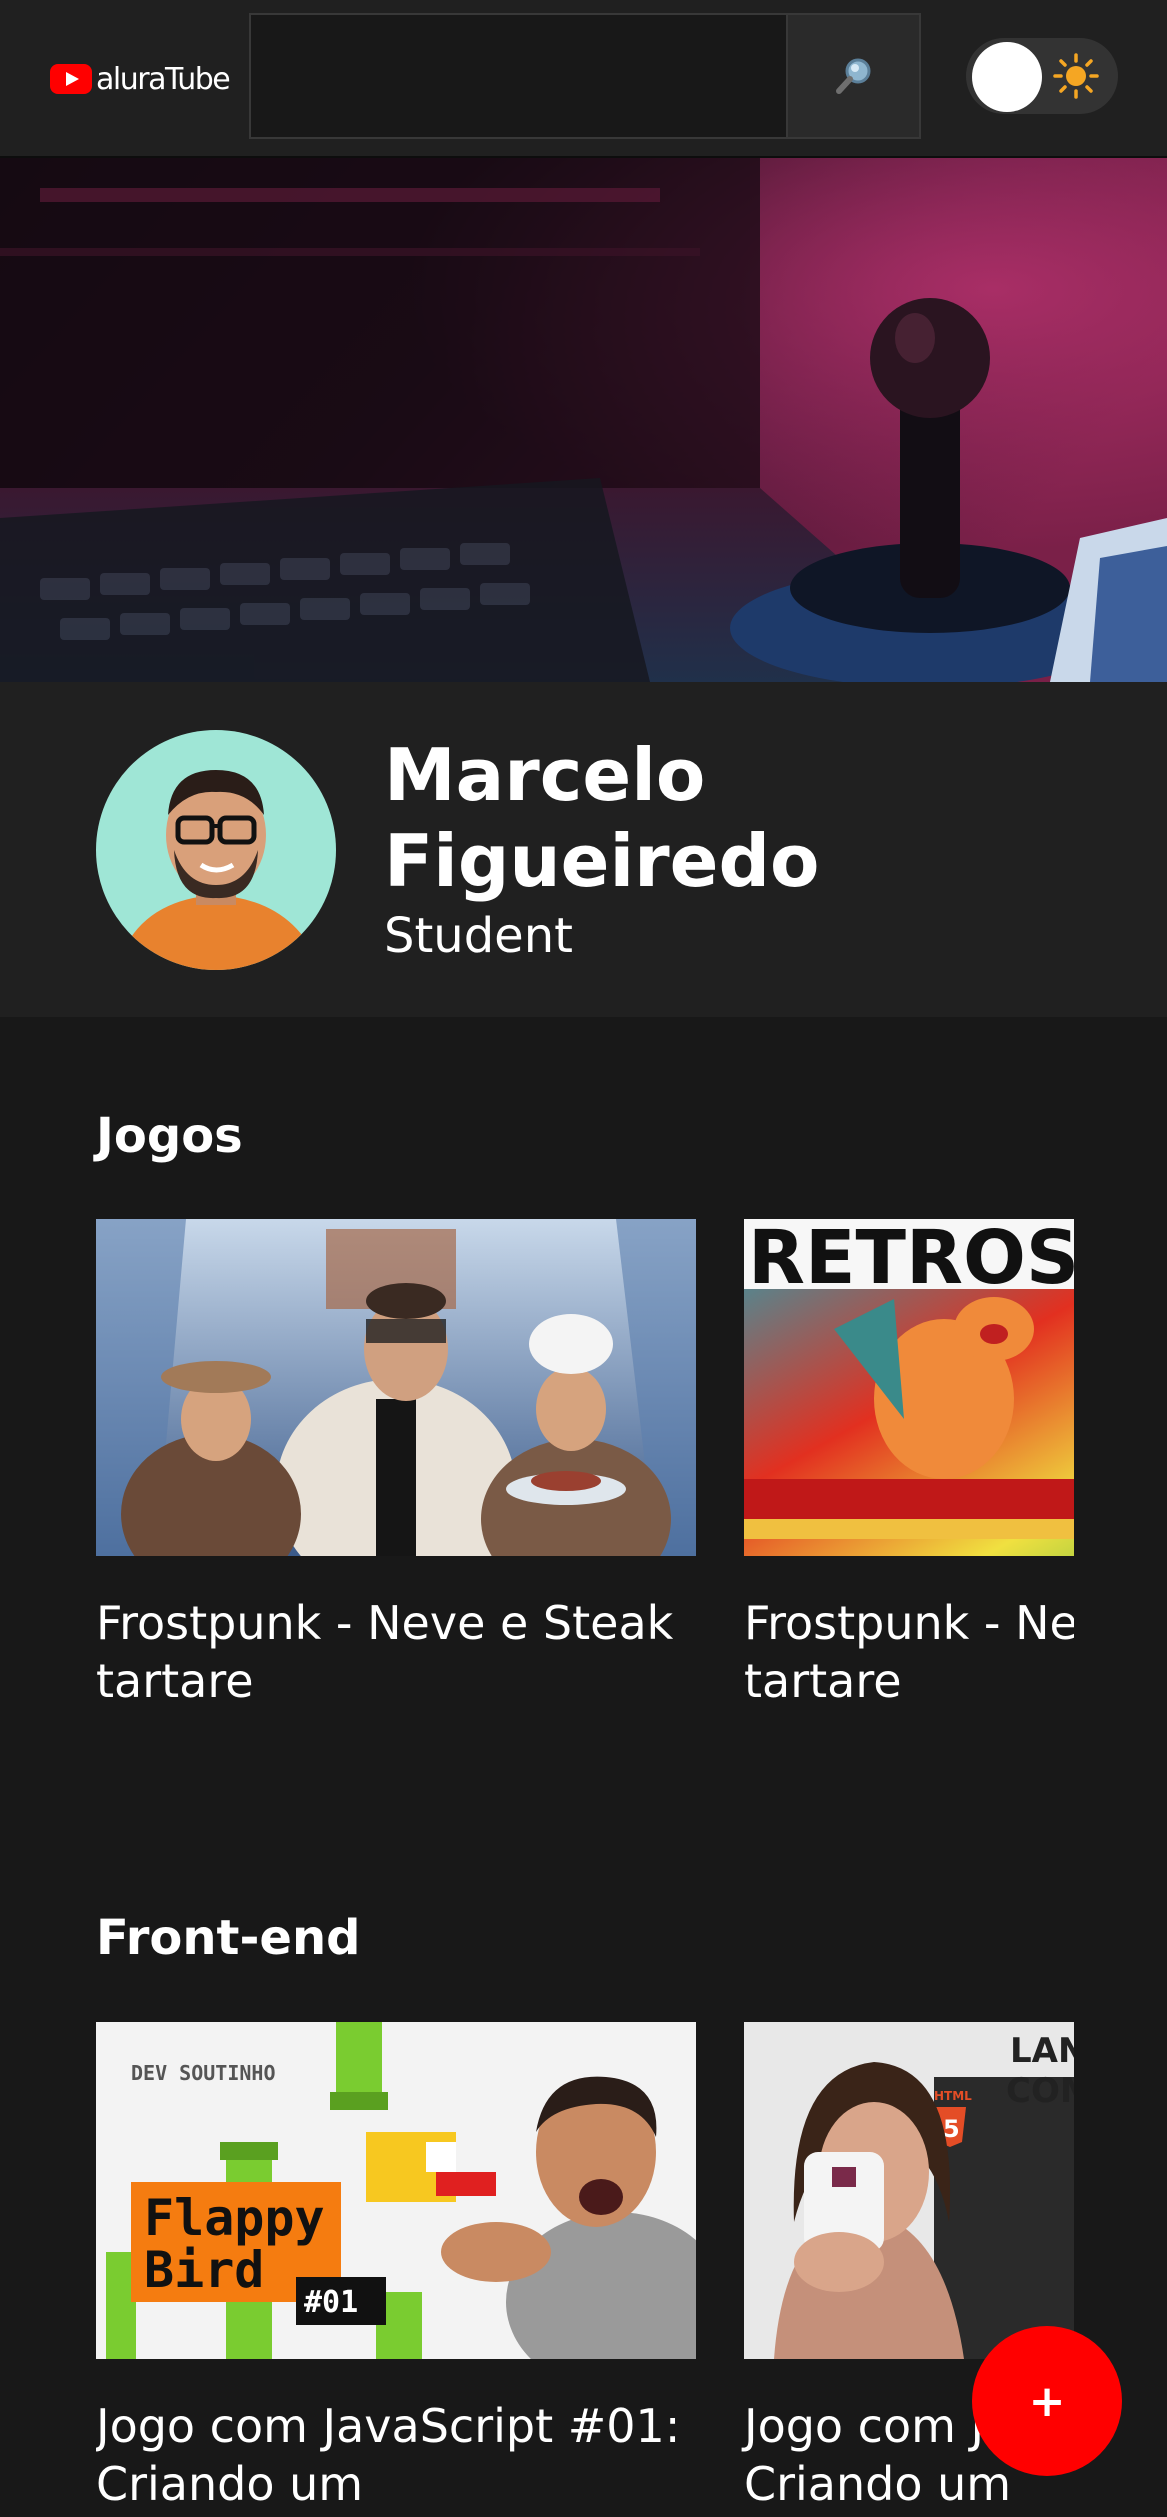  I want to click on add-video-button: +, so click(1047, 2401).